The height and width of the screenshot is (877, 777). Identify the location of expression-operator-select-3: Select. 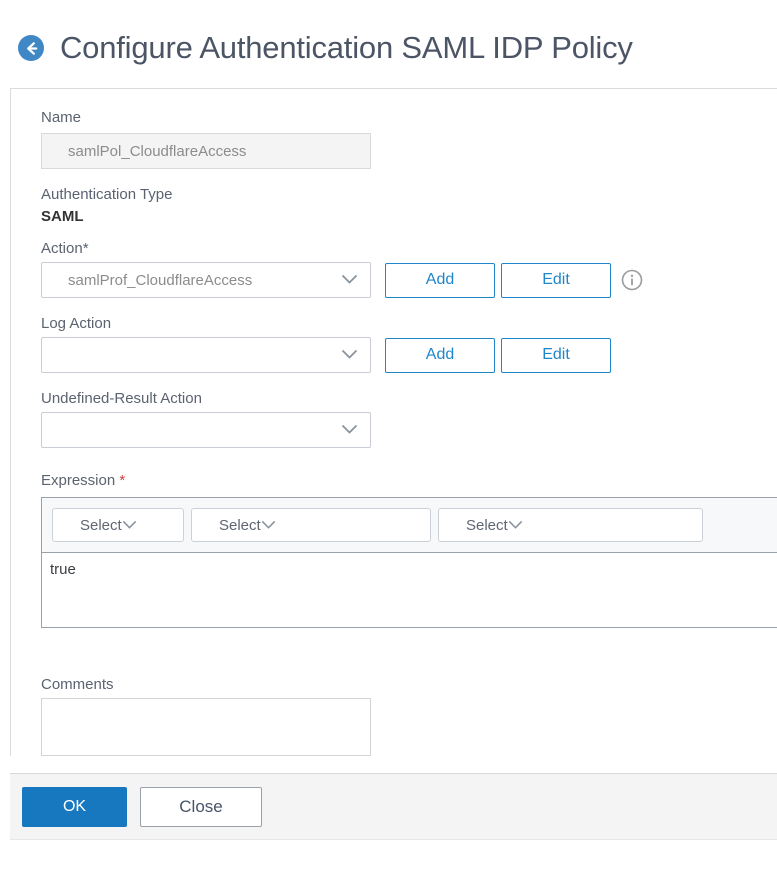
(570, 525).